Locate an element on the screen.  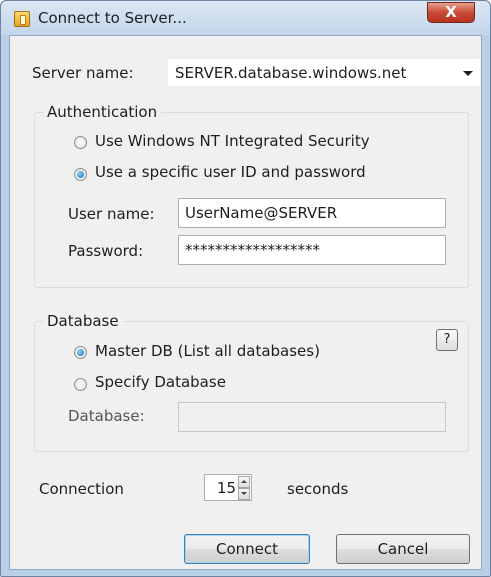
database-label: Database: is located at coordinates (106, 416).